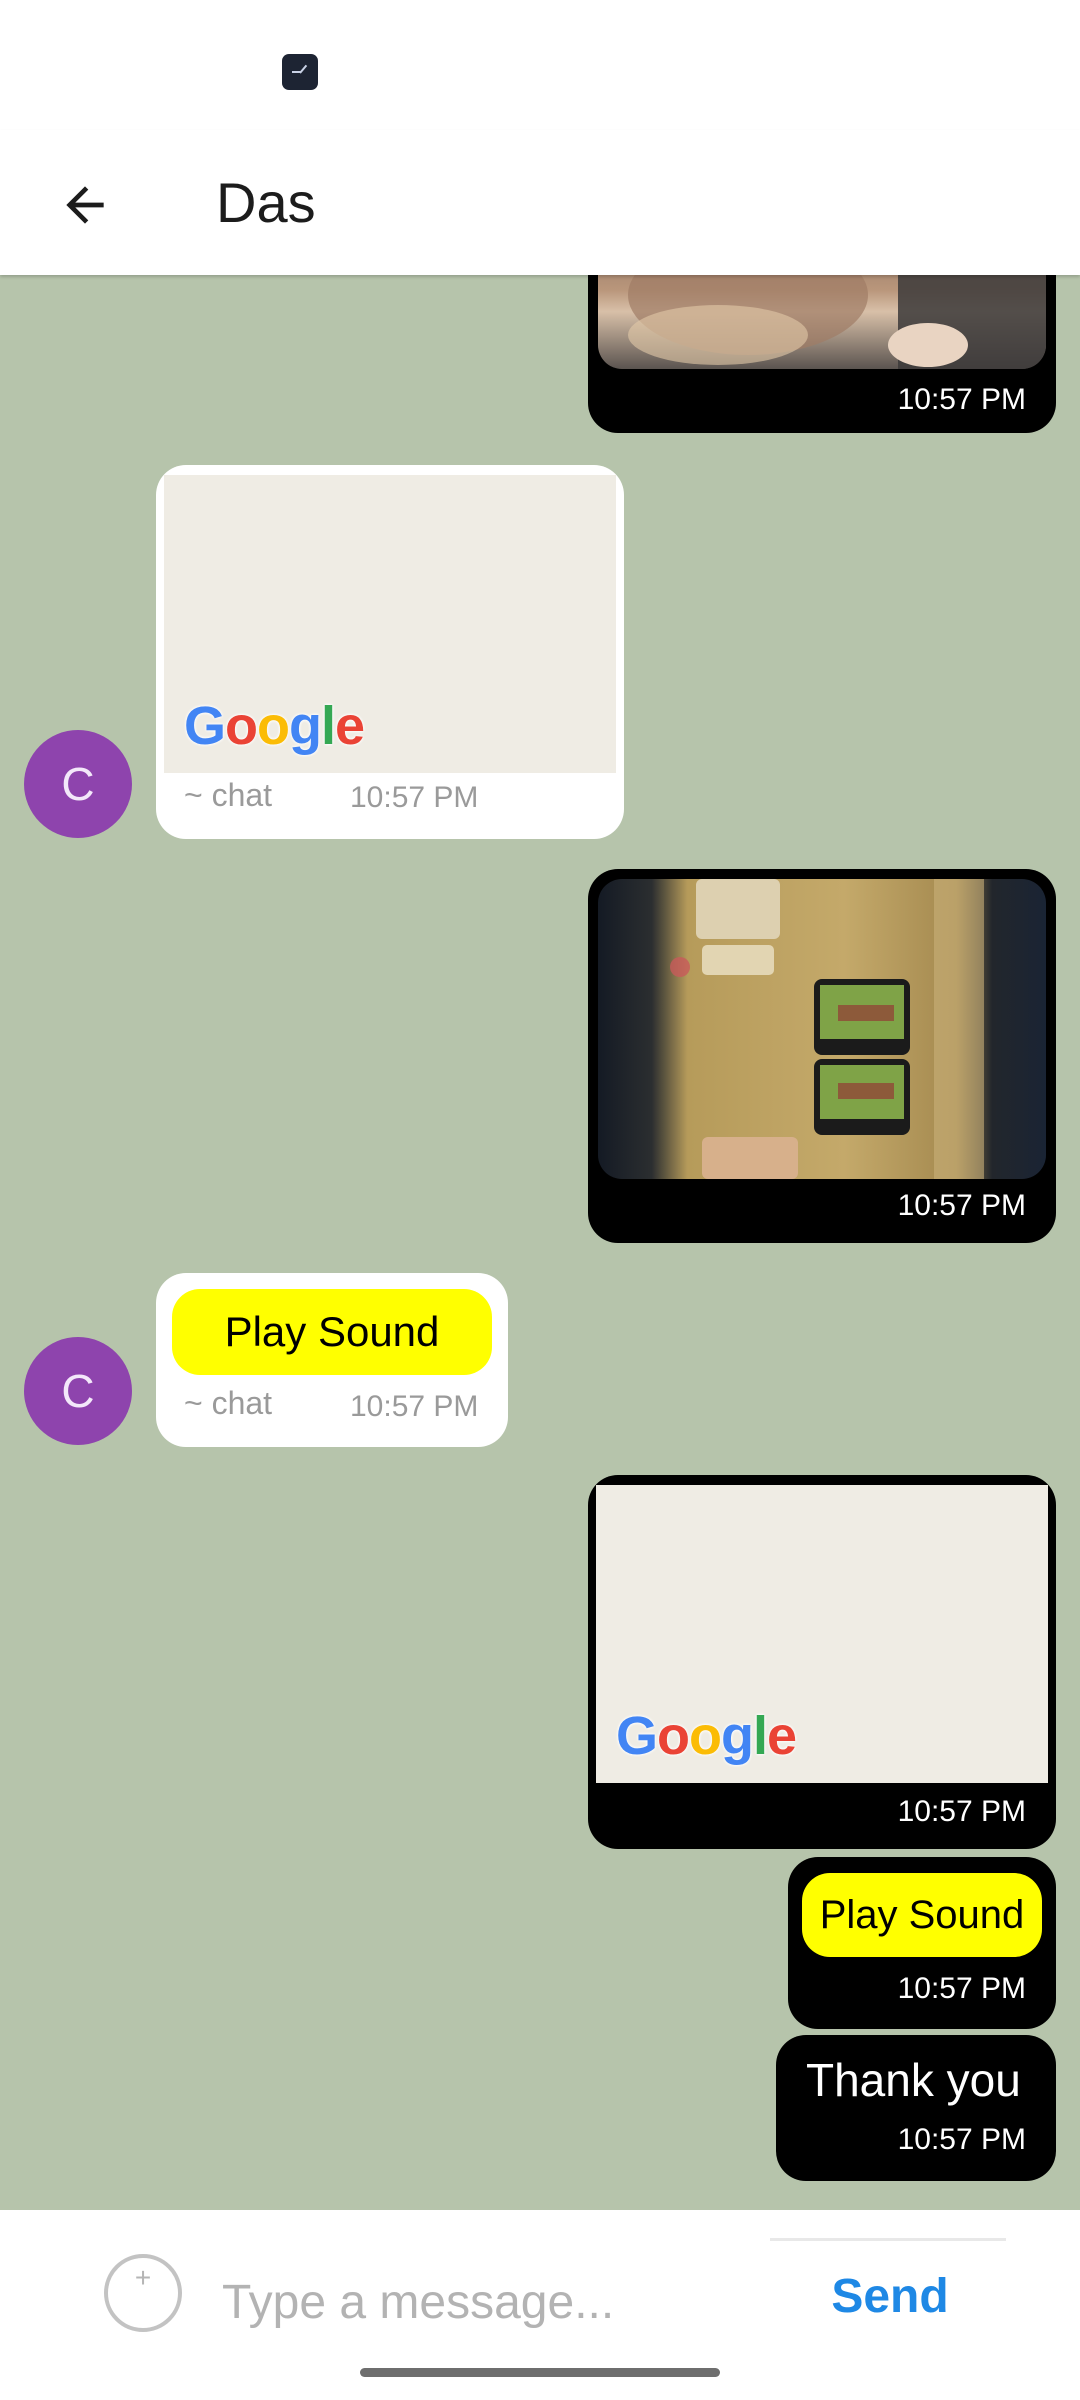 The image size is (1080, 2400). I want to click on arrow-left-icon, so click(85, 205).